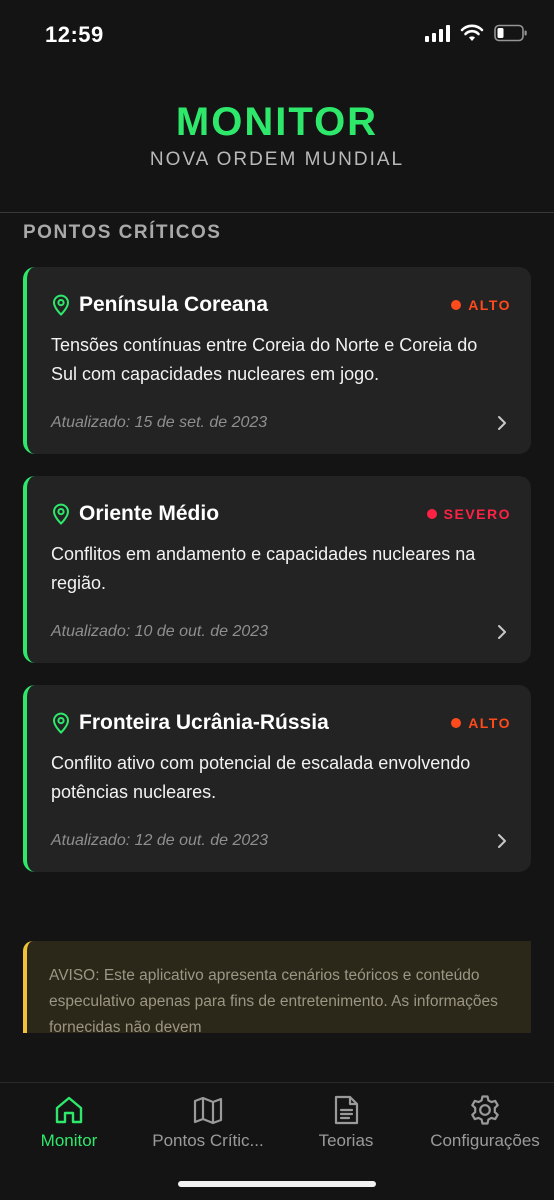 The width and height of the screenshot is (554, 1200). I want to click on tab-label: Monitor, so click(69, 1140).